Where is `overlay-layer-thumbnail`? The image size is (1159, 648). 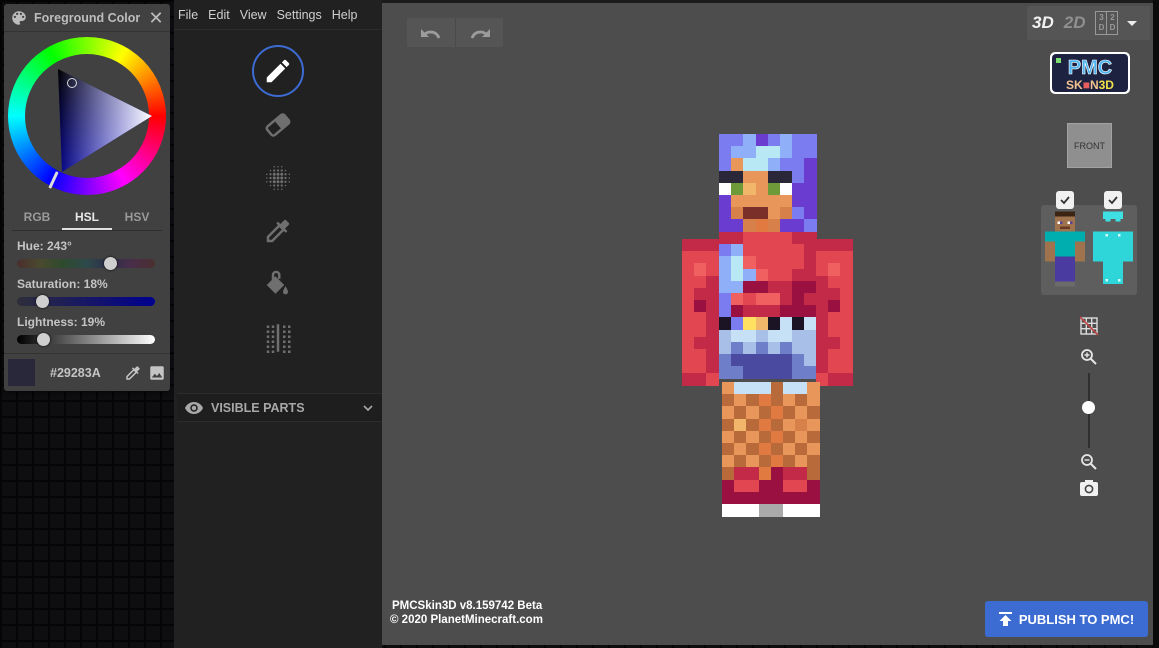 overlay-layer-thumbnail is located at coordinates (1113, 249).